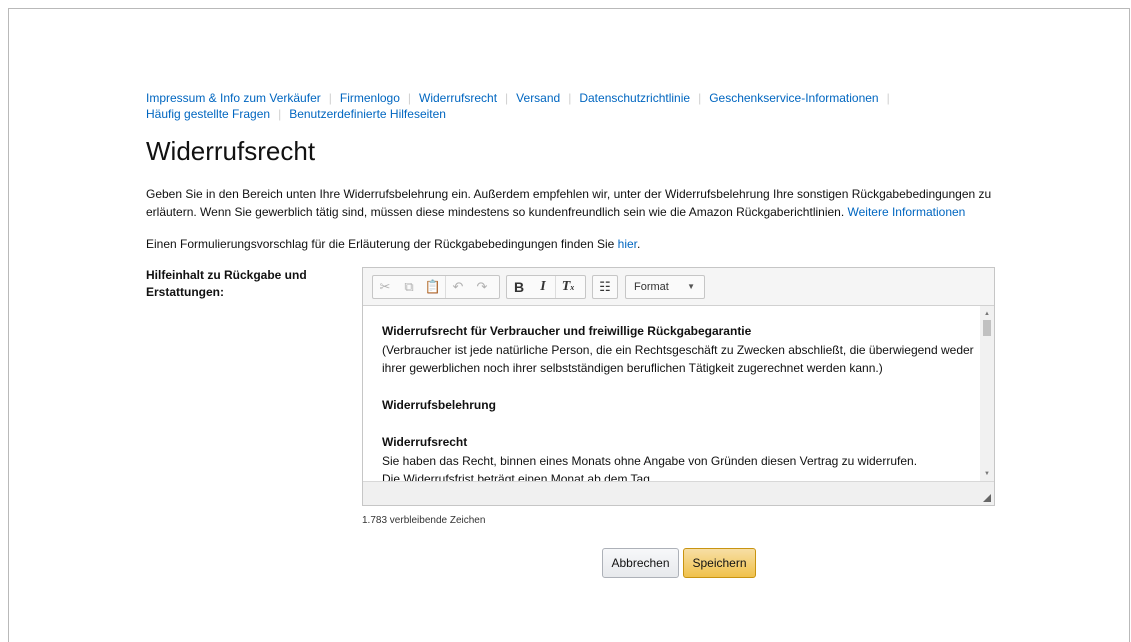  Describe the element at coordinates (719, 563) in the screenshot. I see `save-button: Speichern` at that location.